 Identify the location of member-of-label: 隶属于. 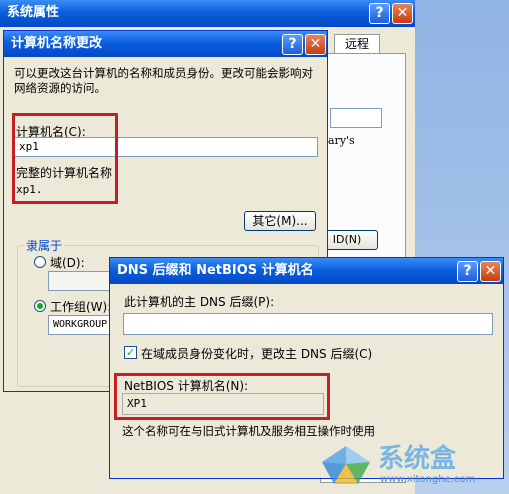
(44, 245).